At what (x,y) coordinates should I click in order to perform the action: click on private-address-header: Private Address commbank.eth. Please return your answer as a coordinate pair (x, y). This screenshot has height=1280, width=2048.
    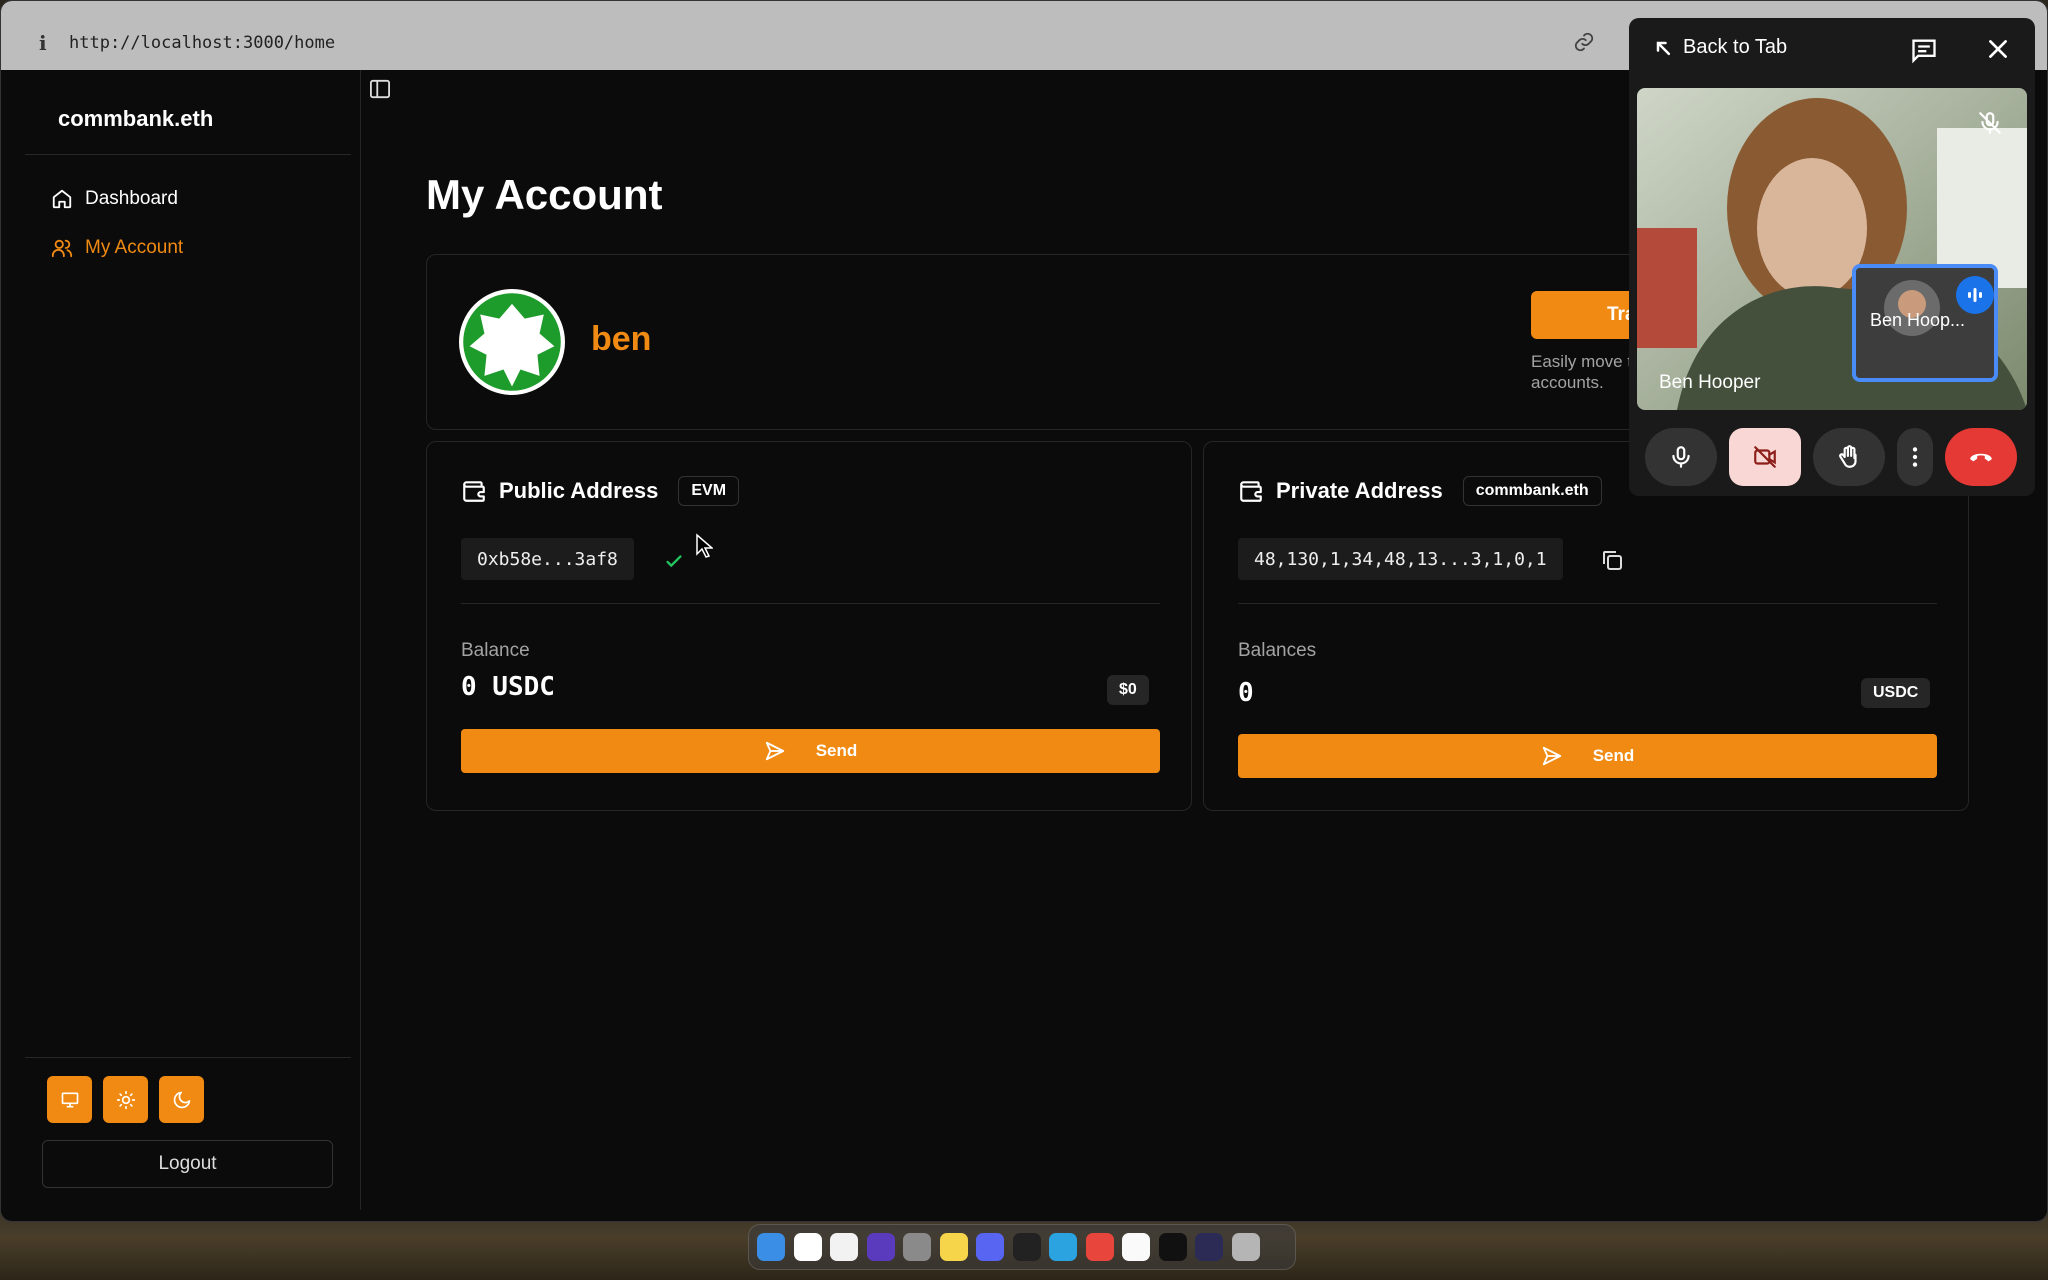
    Looking at the image, I should click on (1420, 491).